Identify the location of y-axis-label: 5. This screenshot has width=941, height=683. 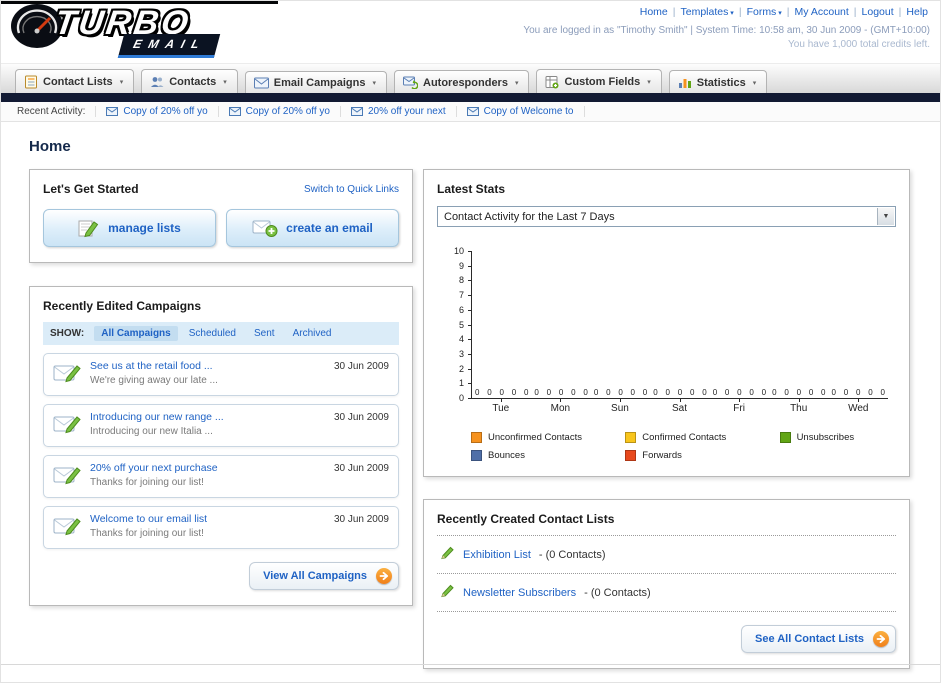
(461, 324).